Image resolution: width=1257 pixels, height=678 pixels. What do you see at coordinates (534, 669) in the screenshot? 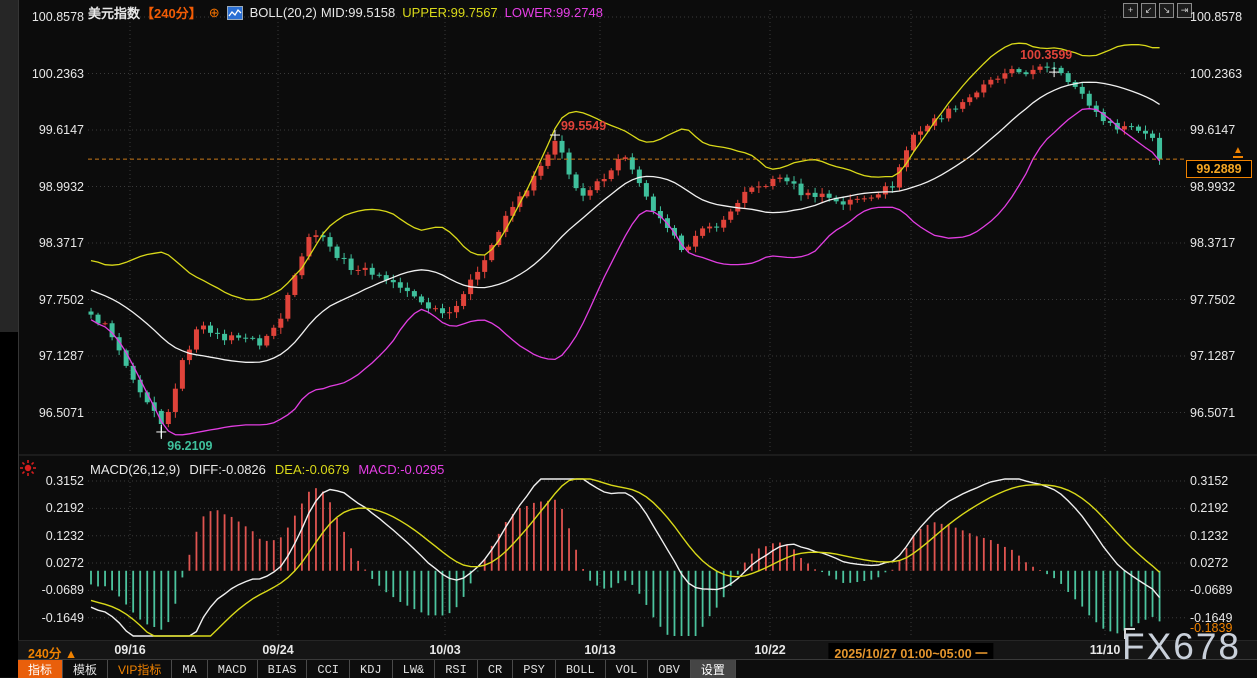
I see `toolbar-button-PSY: PSY` at bounding box center [534, 669].